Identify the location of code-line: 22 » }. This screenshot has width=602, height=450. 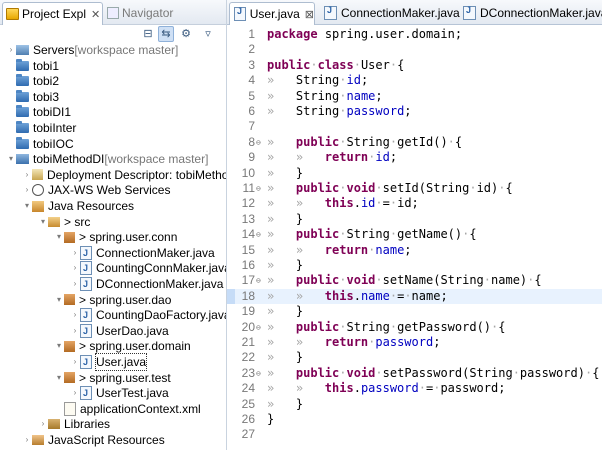
(414, 357).